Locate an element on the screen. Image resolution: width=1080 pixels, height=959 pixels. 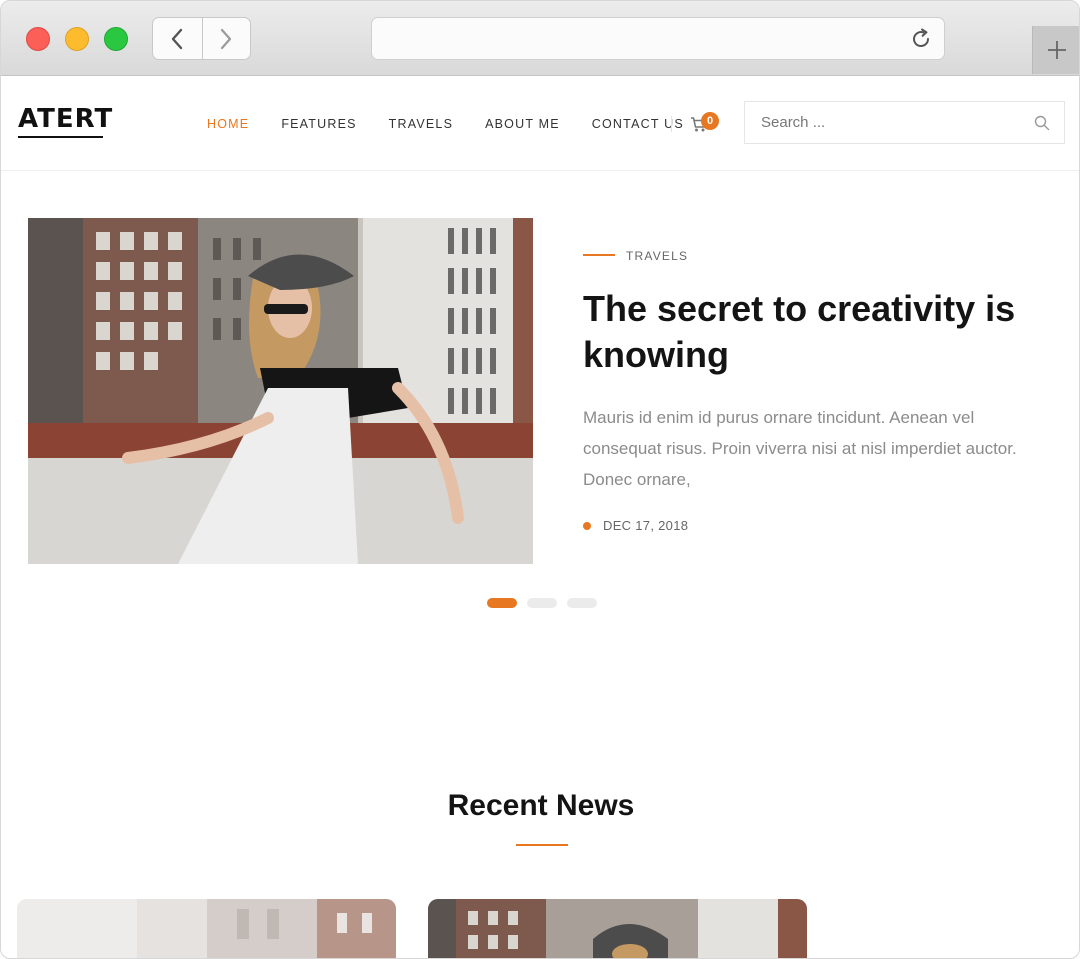
search-box is located at coordinates (904, 122).